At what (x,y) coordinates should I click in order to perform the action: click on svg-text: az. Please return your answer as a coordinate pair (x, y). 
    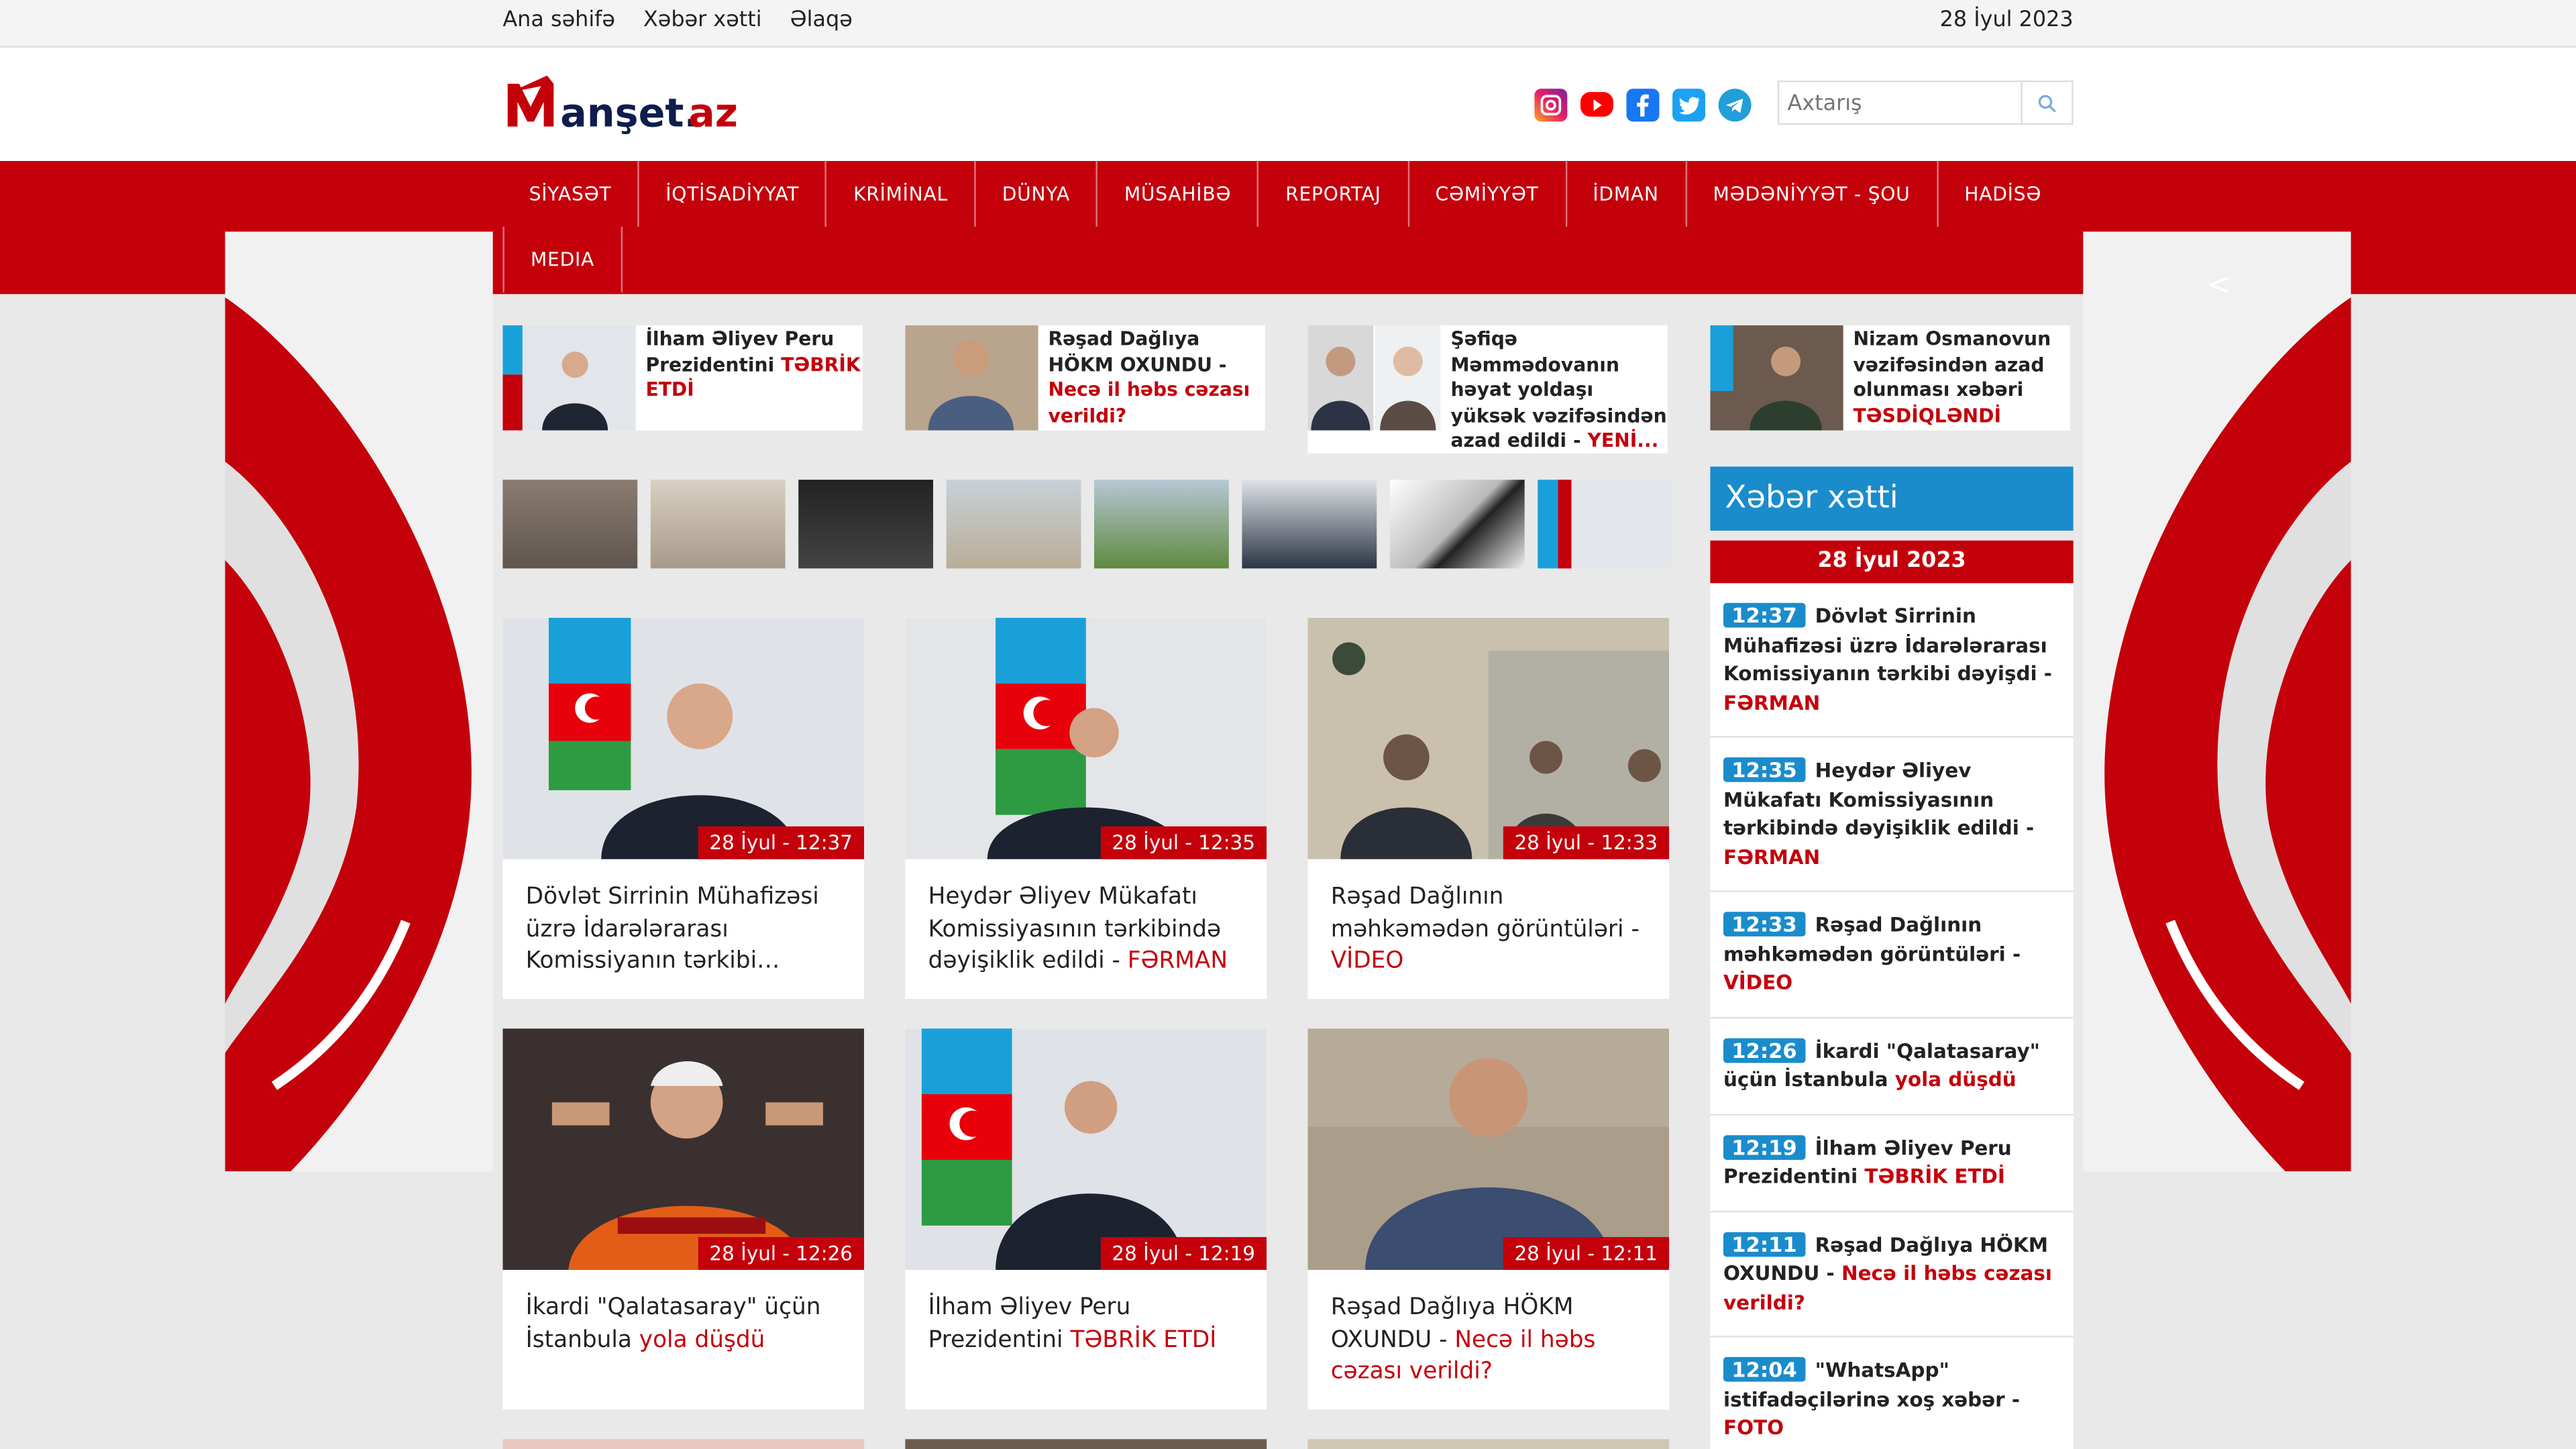
    Looking at the image, I should click on (713, 113).